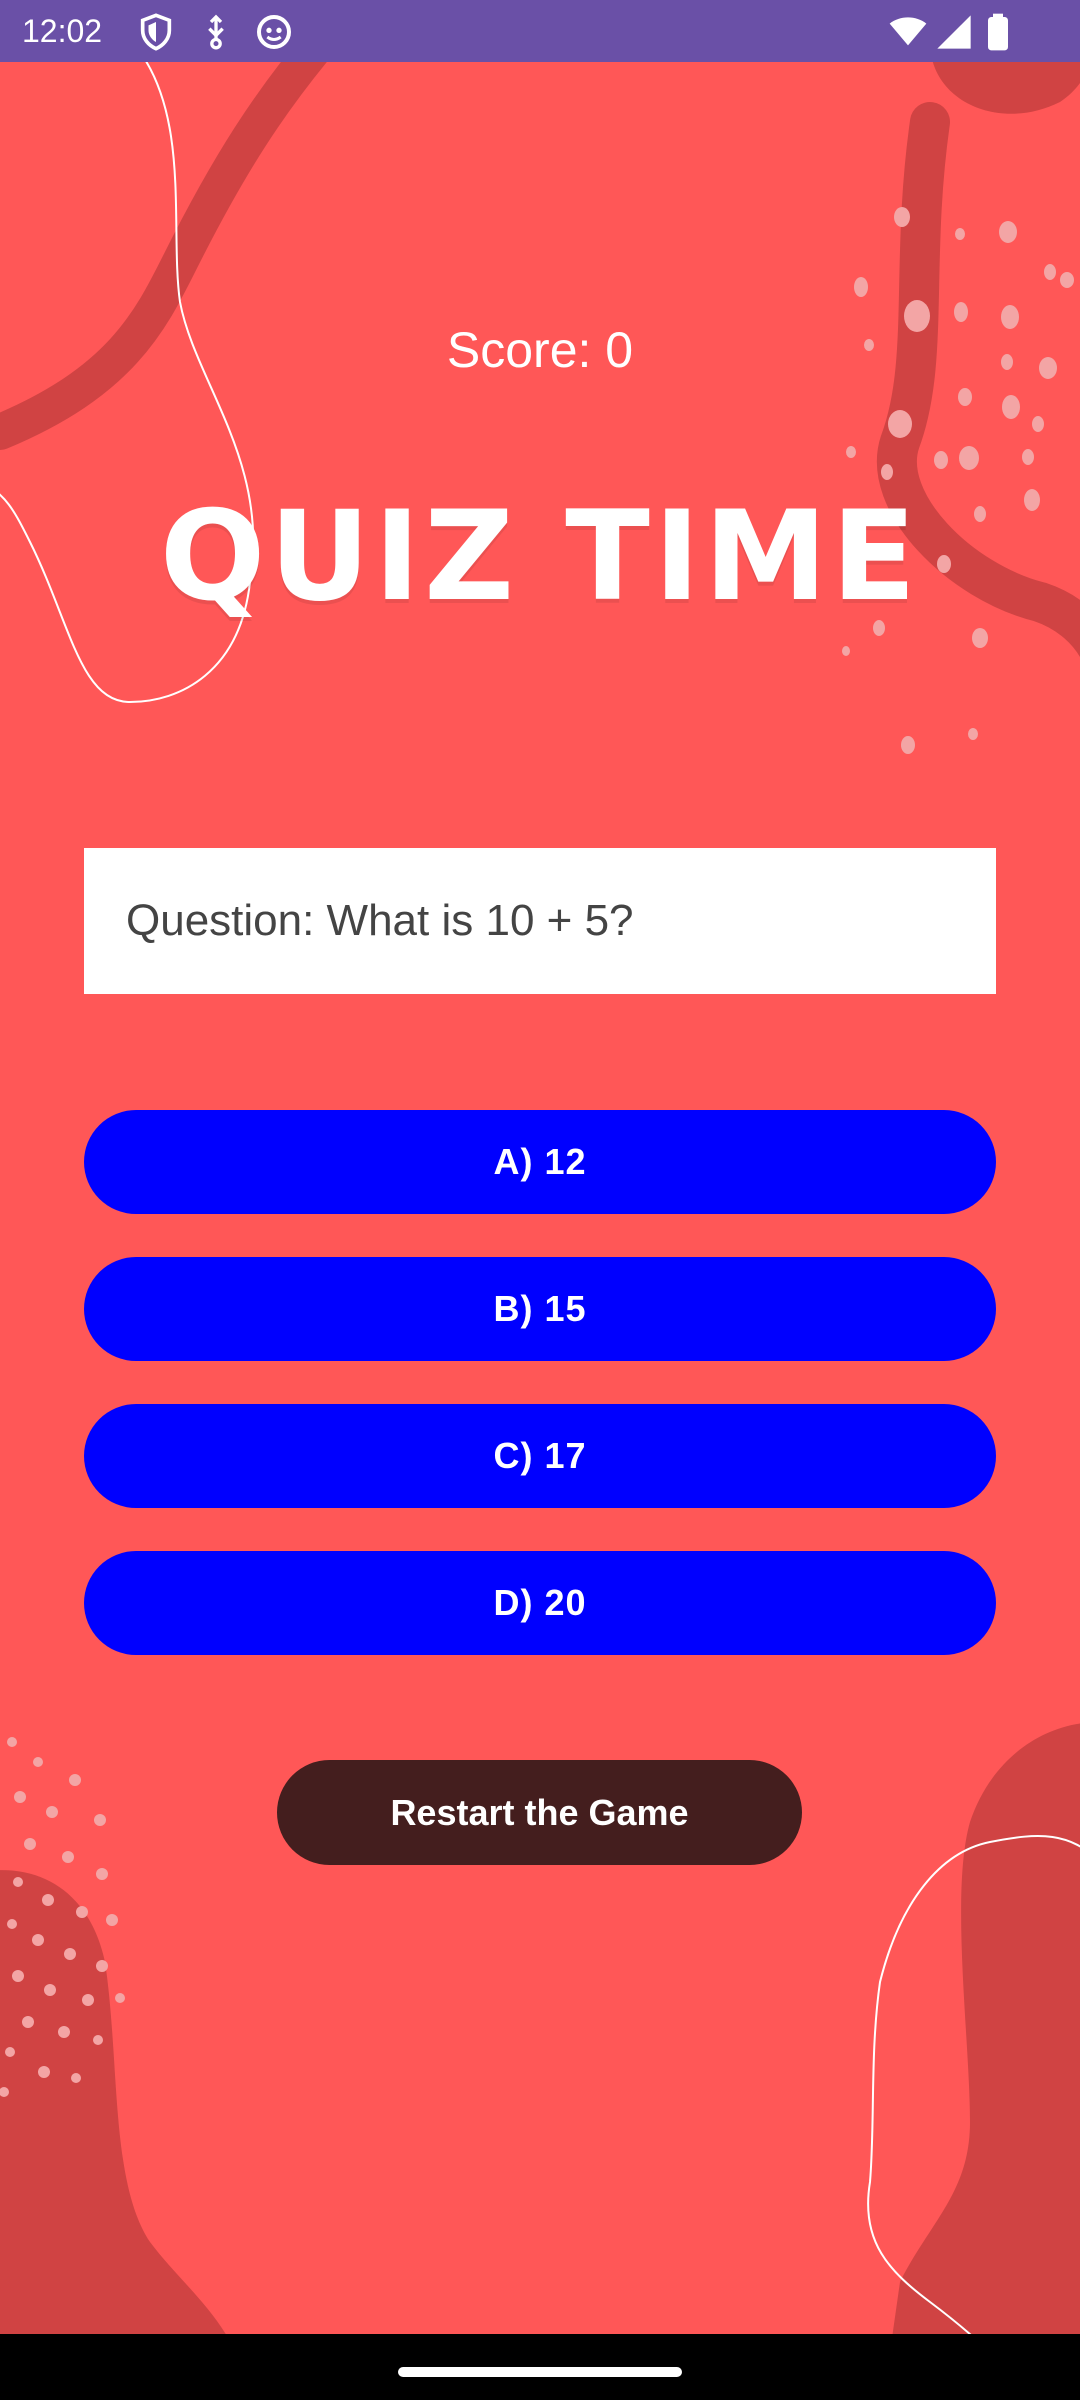 The height and width of the screenshot is (2400, 1080). What do you see at coordinates (540, 557) in the screenshot?
I see `quiz-title: QUIZ TIME` at bounding box center [540, 557].